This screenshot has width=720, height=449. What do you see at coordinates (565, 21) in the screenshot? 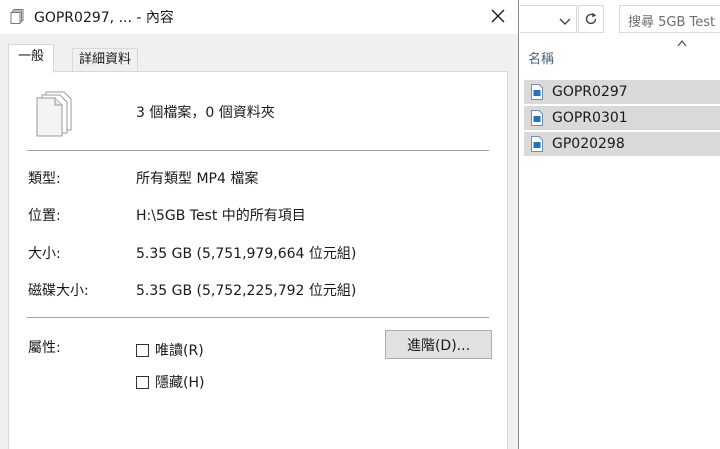
I see `chevron-down-icon` at bounding box center [565, 21].